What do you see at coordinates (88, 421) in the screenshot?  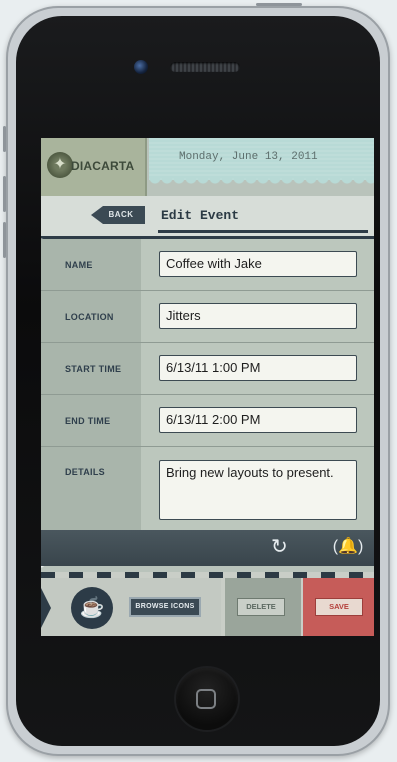 I see `end-time-label: END TIME` at bounding box center [88, 421].